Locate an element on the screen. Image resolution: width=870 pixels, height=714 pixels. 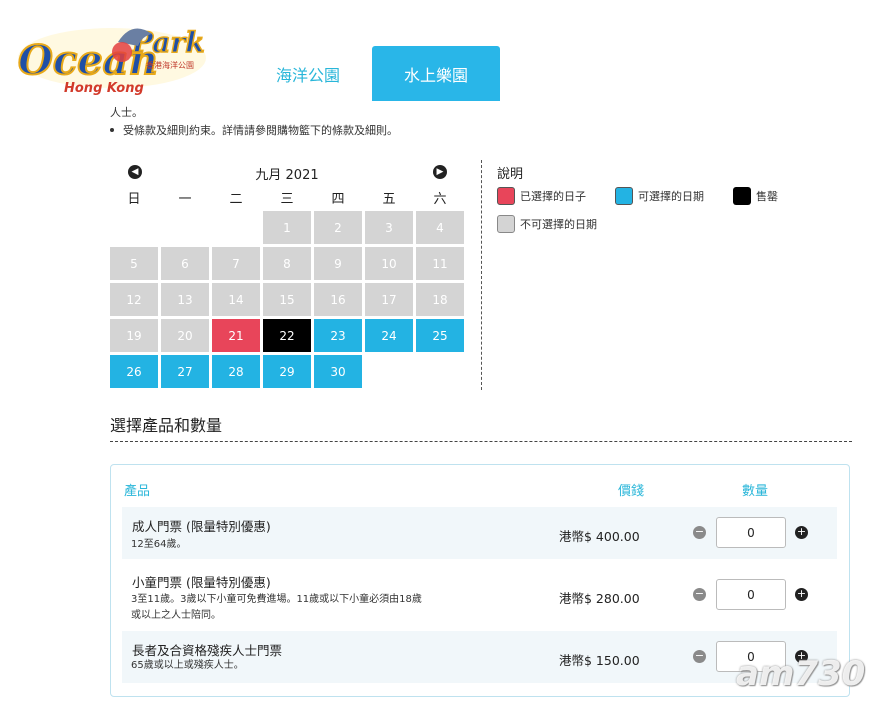
svg-text: Hong Kong is located at coordinates (104, 88).